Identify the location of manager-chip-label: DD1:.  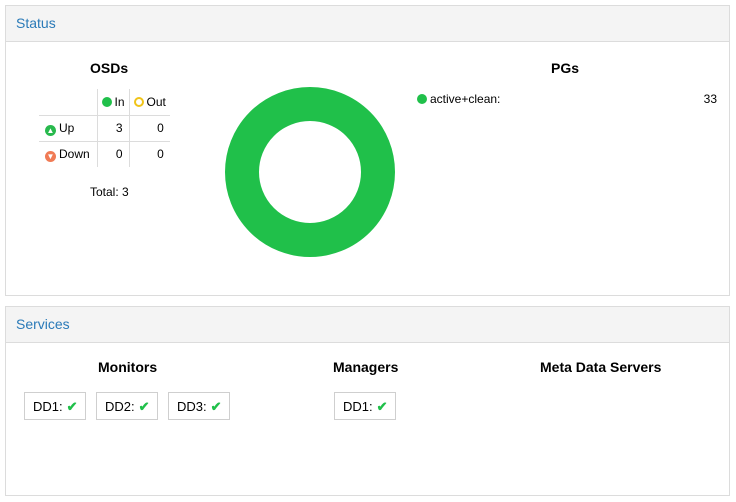
(358, 406).